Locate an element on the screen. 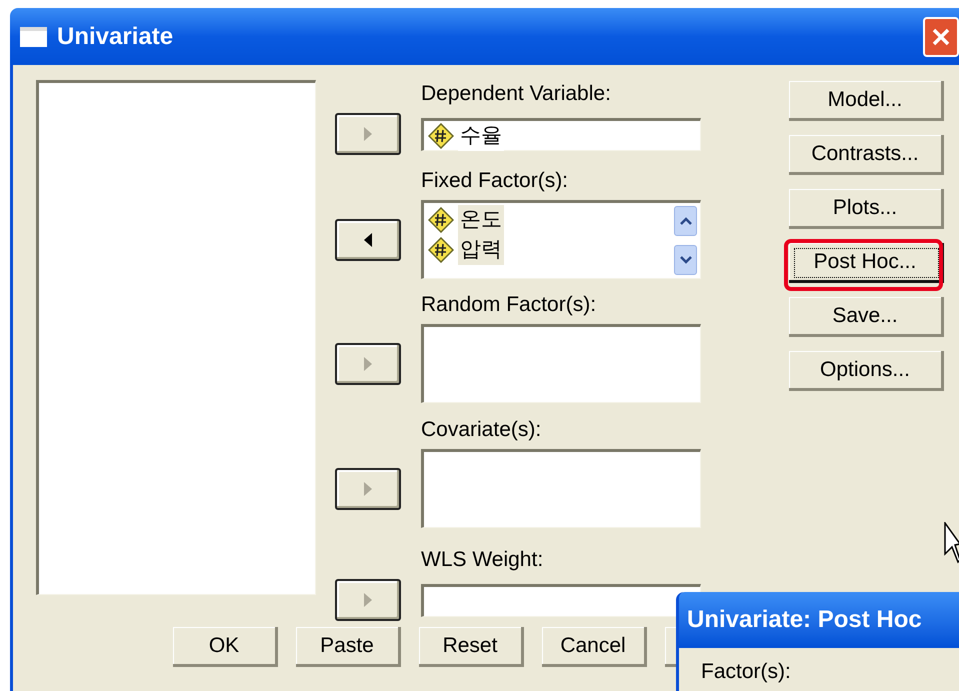  dialog-button: Reset is located at coordinates (471, 647).